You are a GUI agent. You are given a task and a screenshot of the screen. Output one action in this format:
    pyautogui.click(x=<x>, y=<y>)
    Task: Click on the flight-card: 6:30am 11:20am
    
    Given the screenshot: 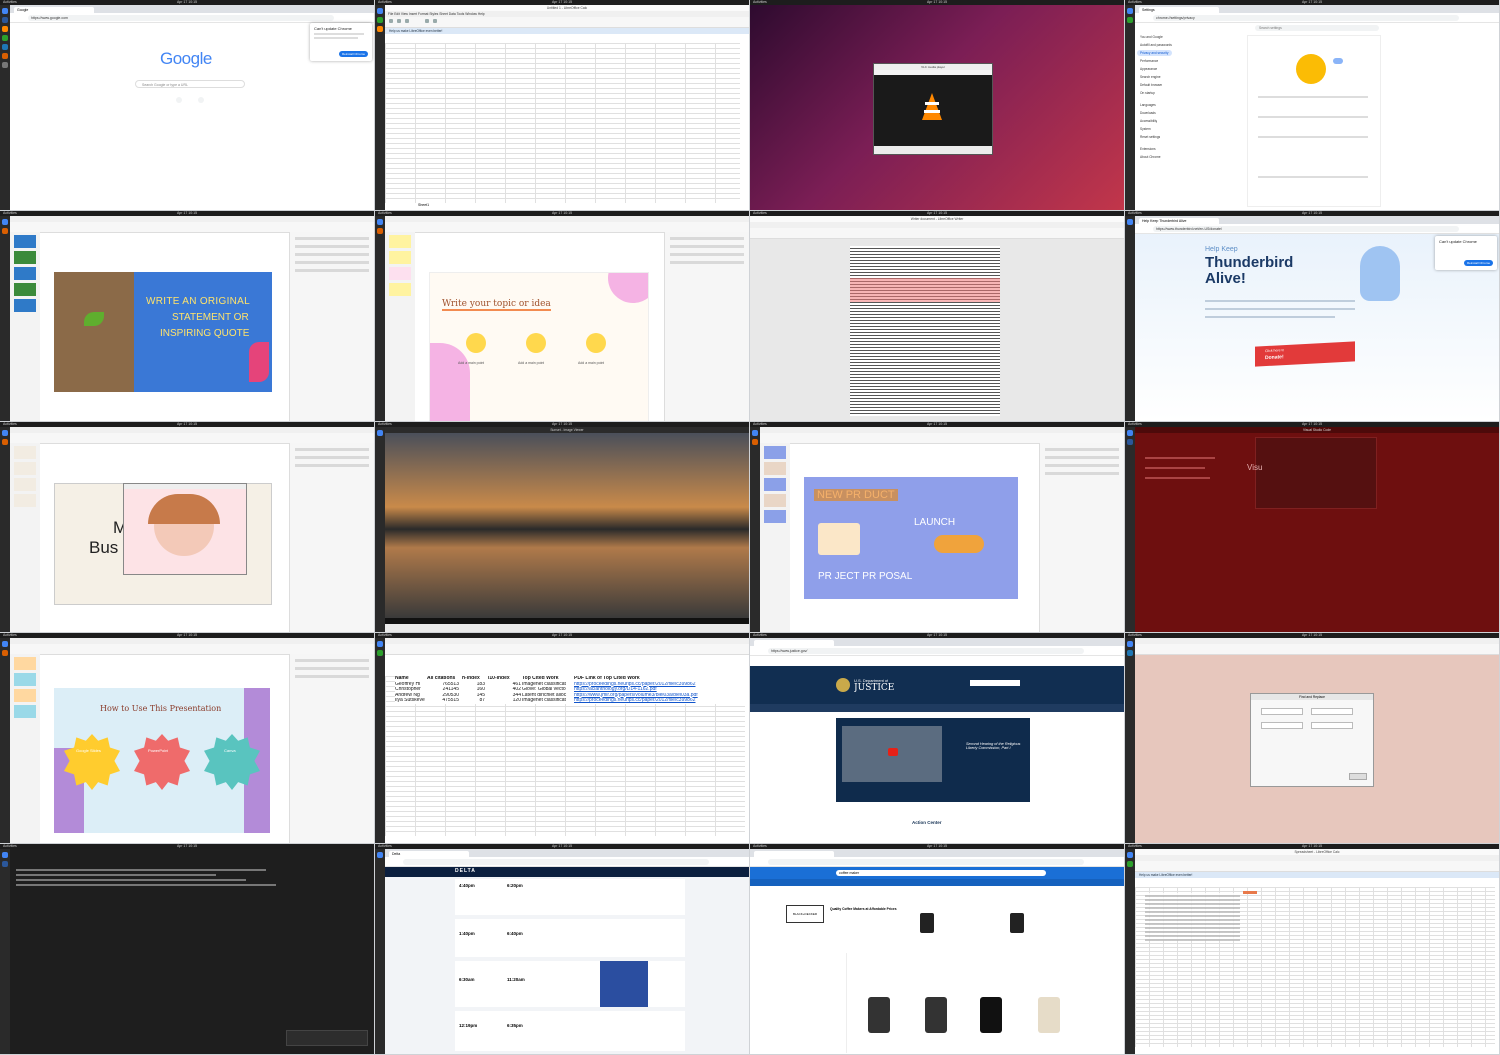 What is the action you would take?
    pyautogui.click(x=570, y=984)
    